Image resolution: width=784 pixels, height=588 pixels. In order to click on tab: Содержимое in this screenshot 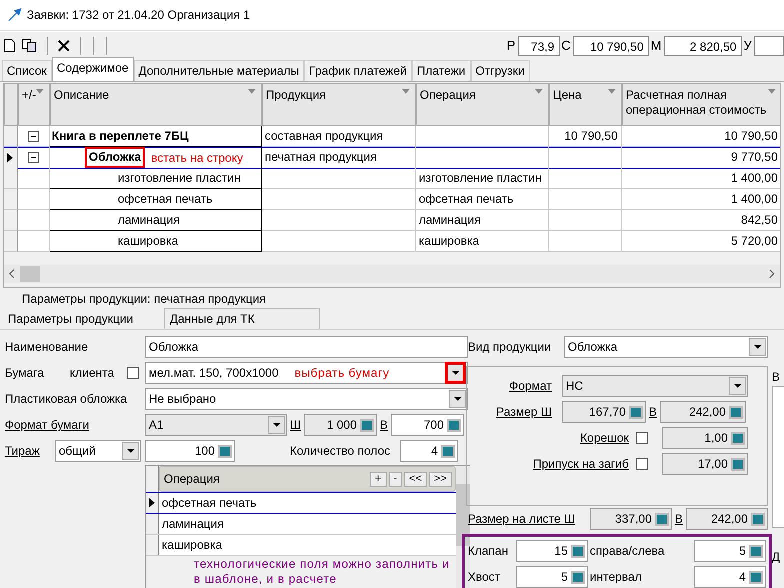, I will do `click(93, 69)`.